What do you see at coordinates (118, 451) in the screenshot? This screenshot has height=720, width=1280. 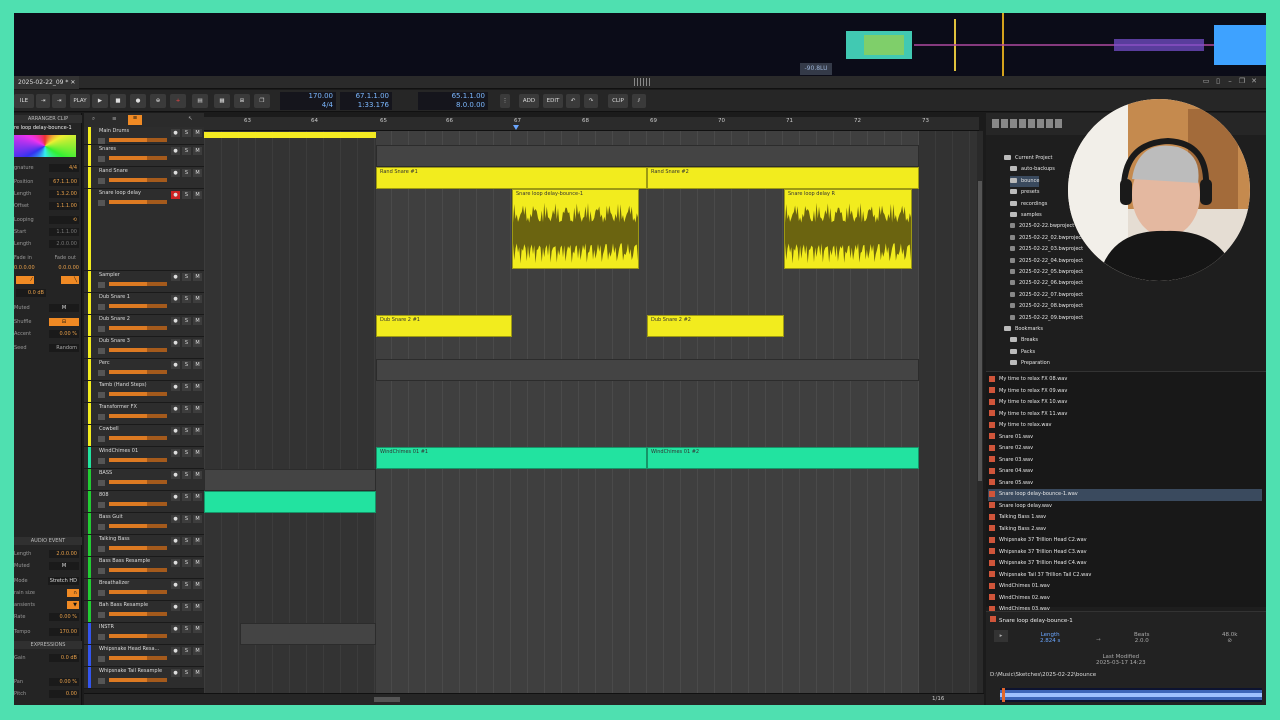 I see `track-name: WindChimes 01` at bounding box center [118, 451].